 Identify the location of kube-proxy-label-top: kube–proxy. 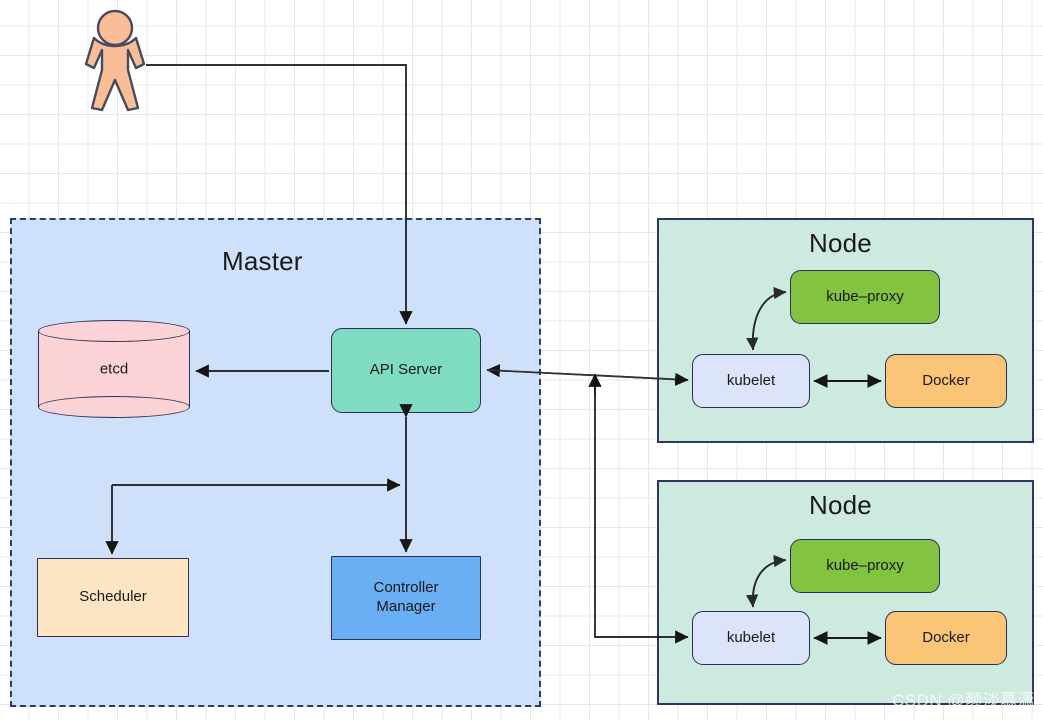
(865, 296).